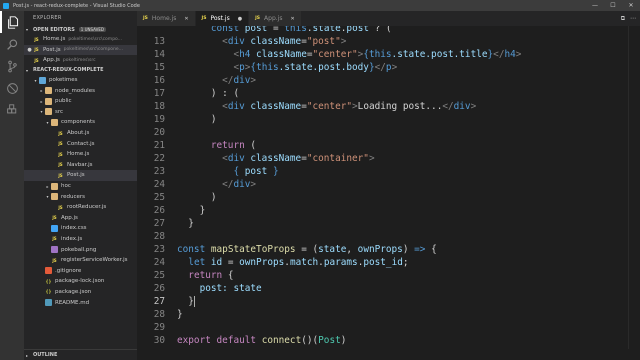 Image resolution: width=640 pixels, height=360 pixels. Describe the element at coordinates (48, 271) in the screenshot. I see `git-file-icon` at that location.